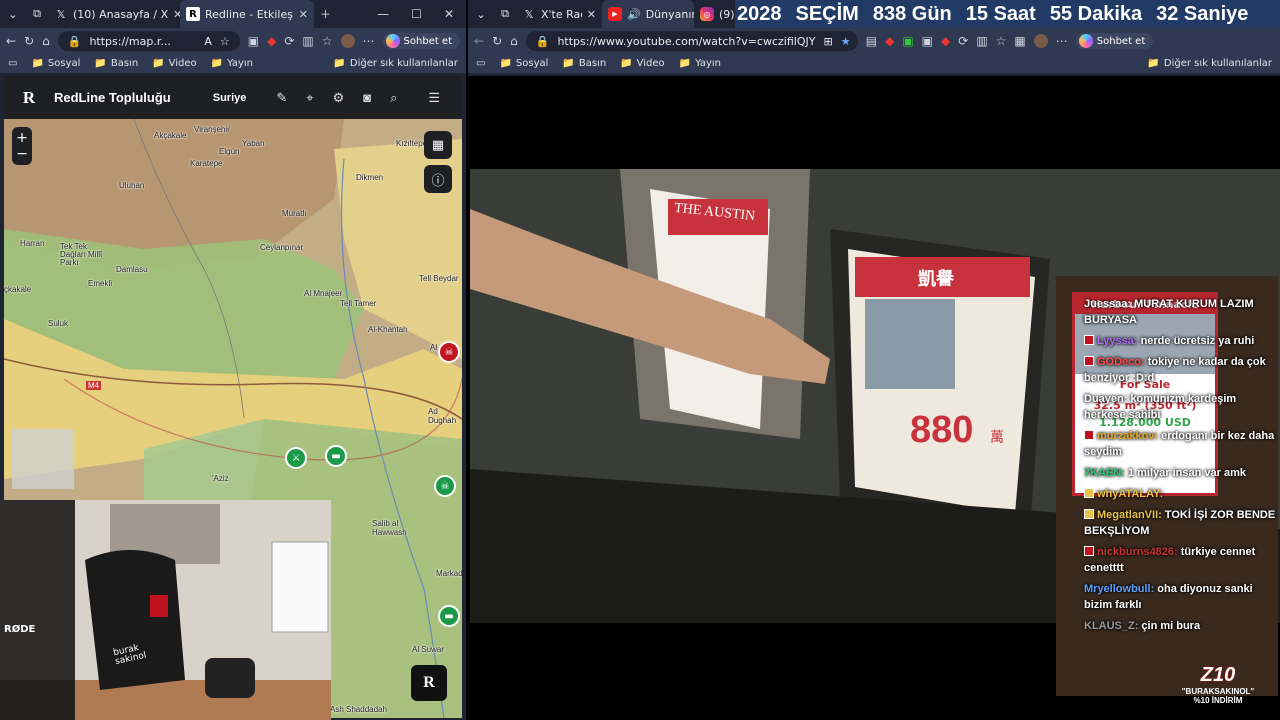  What do you see at coordinates (1180, 341) in the screenshot?
I see `chat-message: Lyyssa: nerde ücretsiz ya ruhi` at bounding box center [1180, 341].